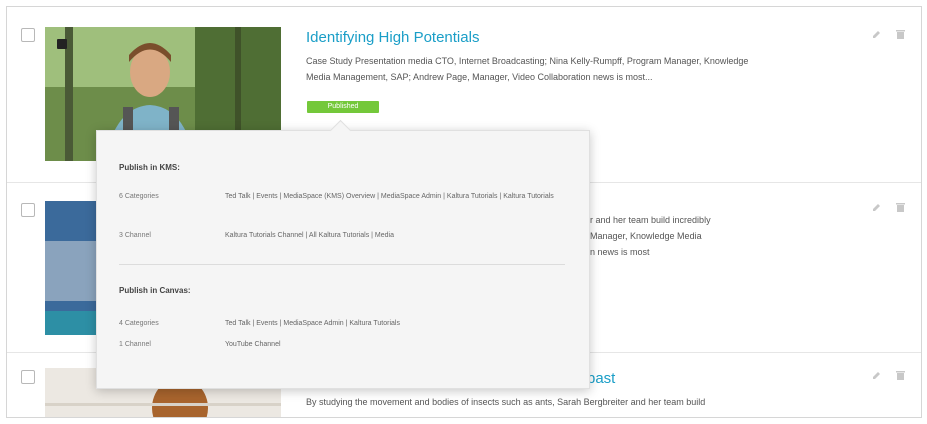 The image size is (927, 424). What do you see at coordinates (343, 107) in the screenshot?
I see `status-badge: Published` at bounding box center [343, 107].